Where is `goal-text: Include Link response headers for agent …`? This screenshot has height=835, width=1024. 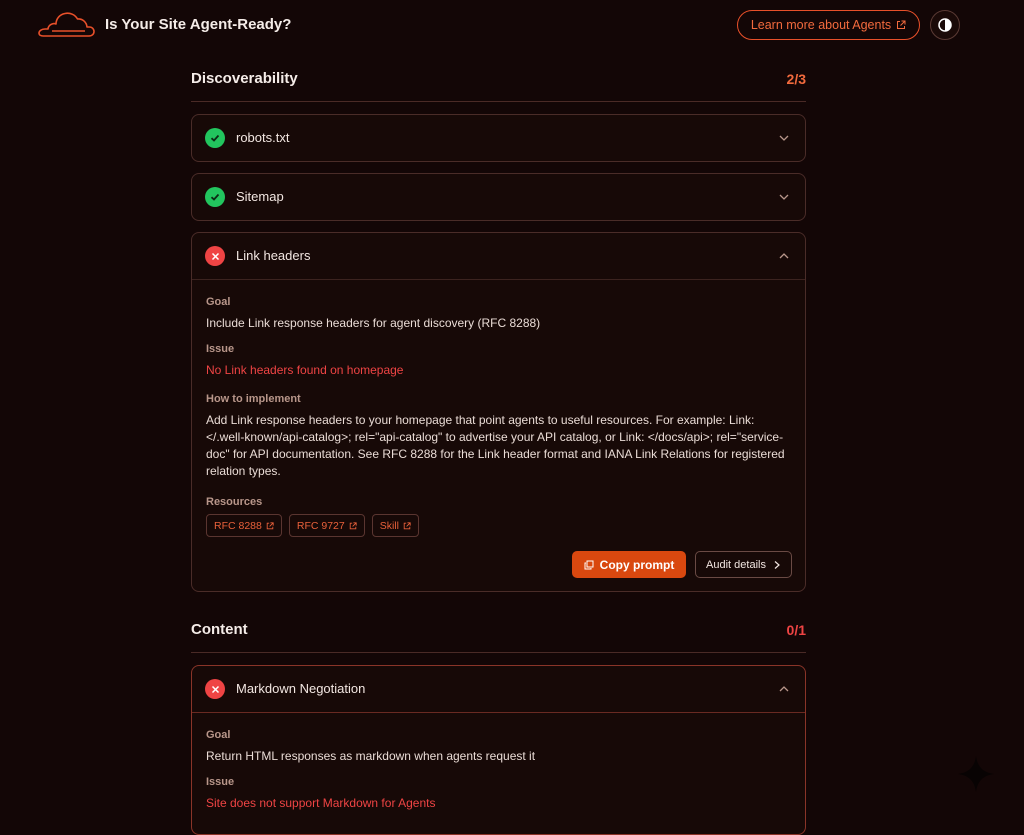
goal-text: Include Link response headers for agent … is located at coordinates (373, 323).